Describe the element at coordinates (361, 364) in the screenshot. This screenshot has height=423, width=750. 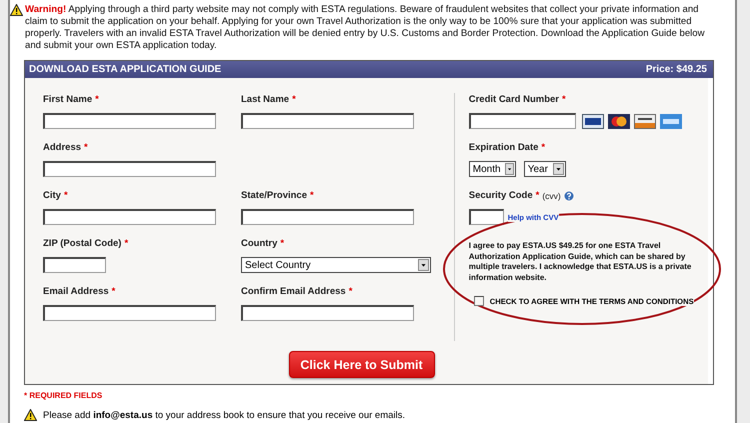
I see `submit-button: Click Here to Submit` at that location.